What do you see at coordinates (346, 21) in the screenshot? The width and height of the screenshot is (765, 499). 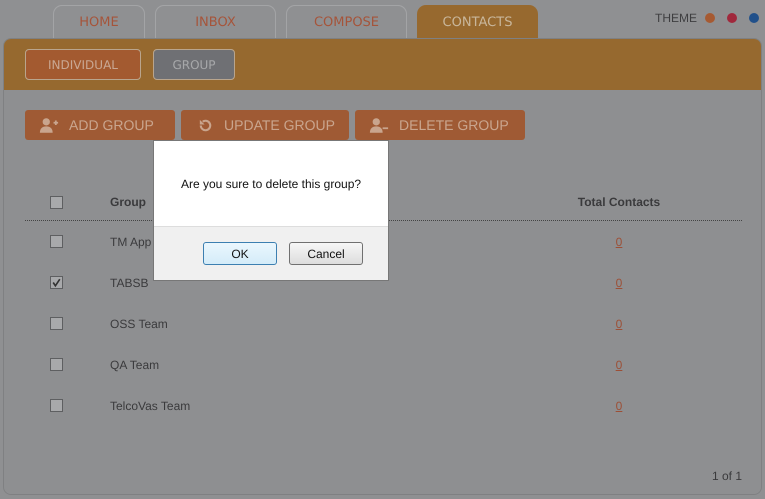 I see `nav-tab: COMPOSE` at bounding box center [346, 21].